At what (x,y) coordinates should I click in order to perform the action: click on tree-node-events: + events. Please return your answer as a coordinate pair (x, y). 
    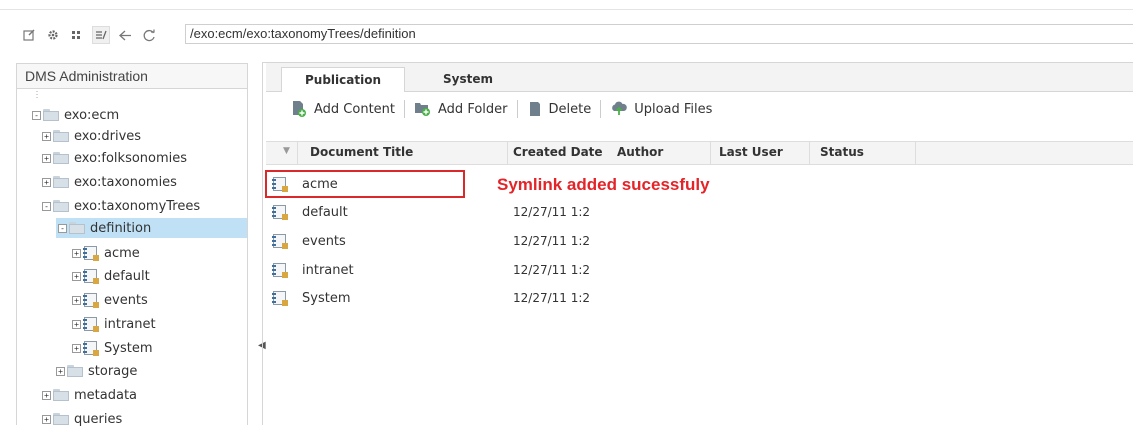
    Looking at the image, I should click on (110, 300).